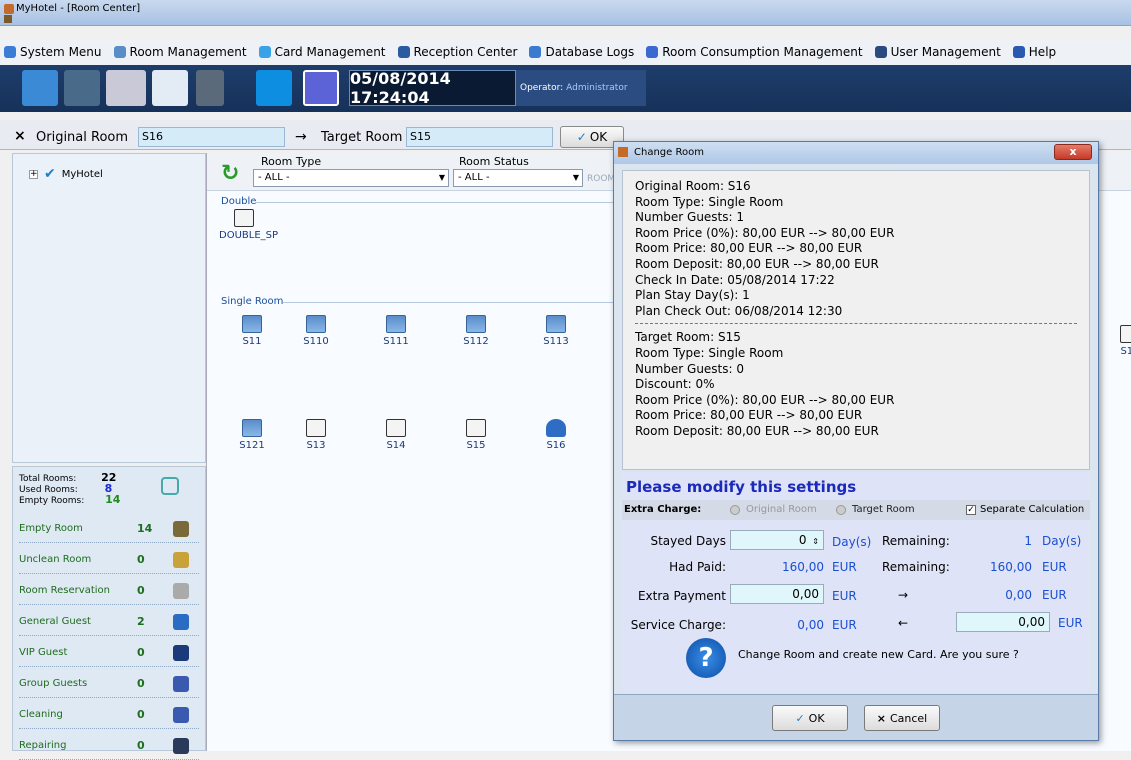  I want to click on room-s16: S16, so click(556, 435).